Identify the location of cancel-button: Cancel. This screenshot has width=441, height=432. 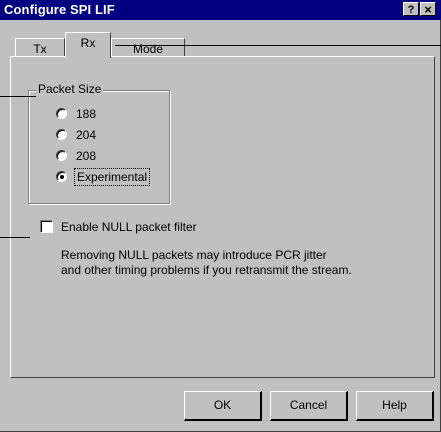
(309, 406).